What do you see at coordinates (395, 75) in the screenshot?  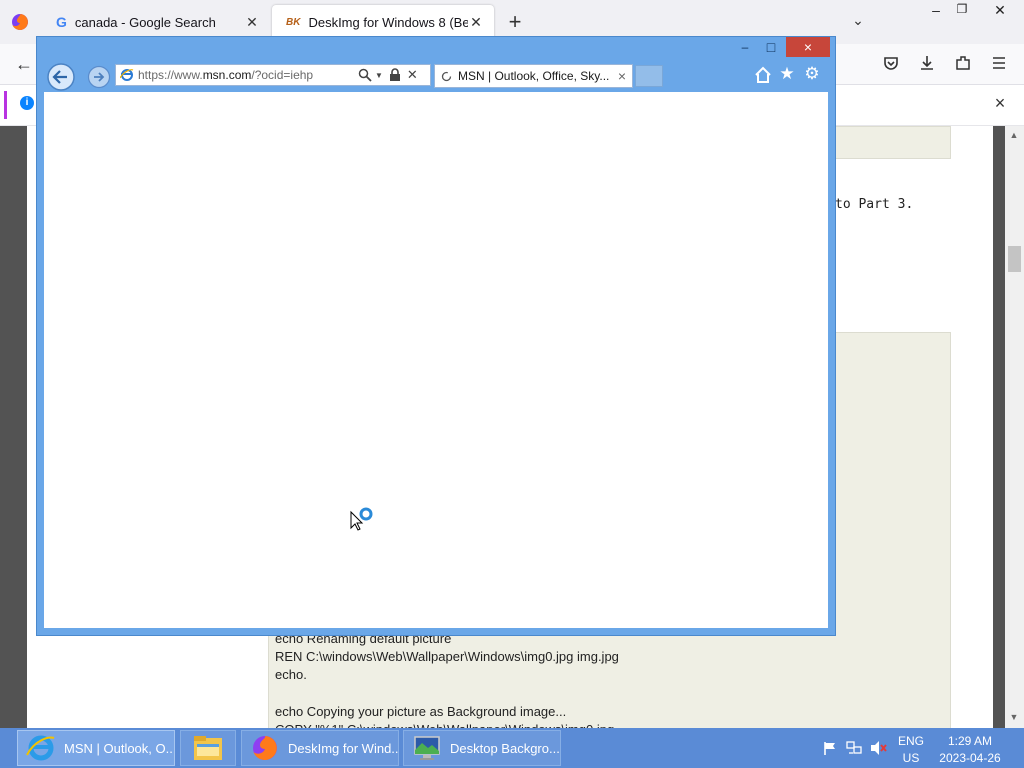 I see `lock-icon` at bounding box center [395, 75].